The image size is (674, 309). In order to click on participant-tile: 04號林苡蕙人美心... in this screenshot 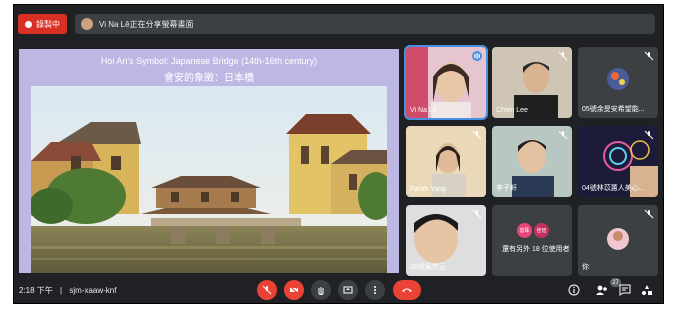, I will do `click(618, 161)`.